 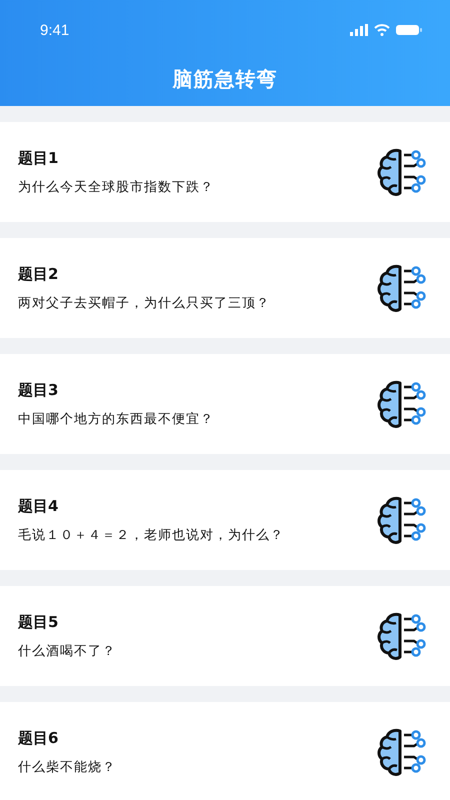 What do you see at coordinates (382, 30) in the screenshot?
I see `wifi-icon` at bounding box center [382, 30].